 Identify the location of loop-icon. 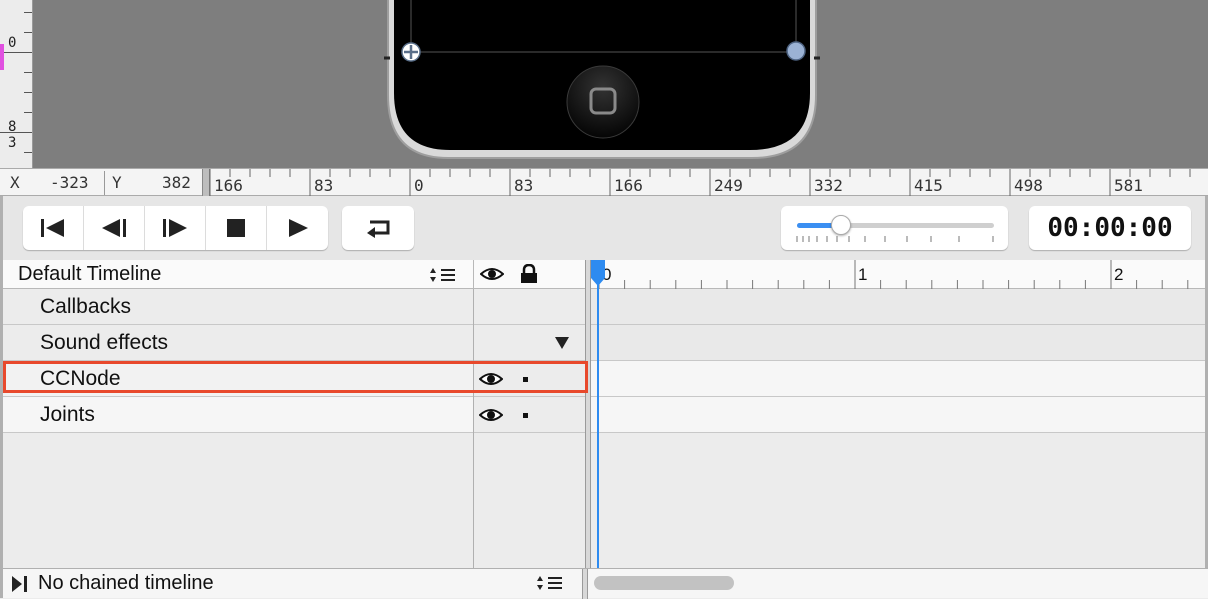
(378, 229).